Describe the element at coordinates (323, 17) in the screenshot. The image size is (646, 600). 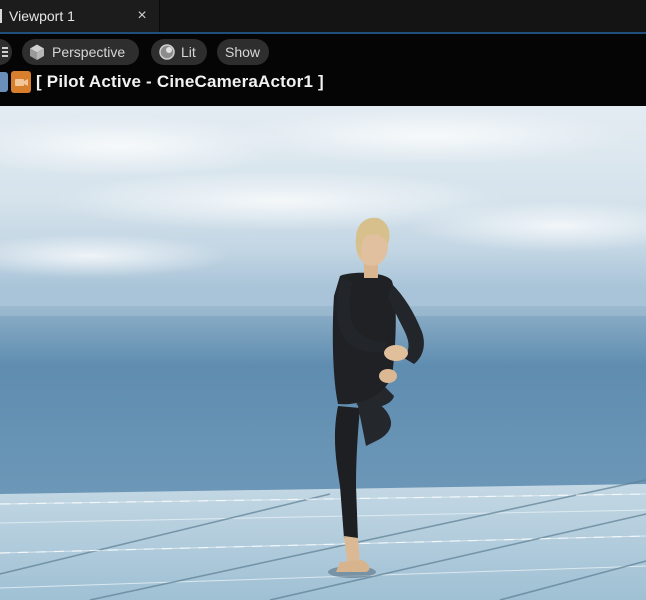
I see `tab-bar: Viewport 1 ×` at that location.